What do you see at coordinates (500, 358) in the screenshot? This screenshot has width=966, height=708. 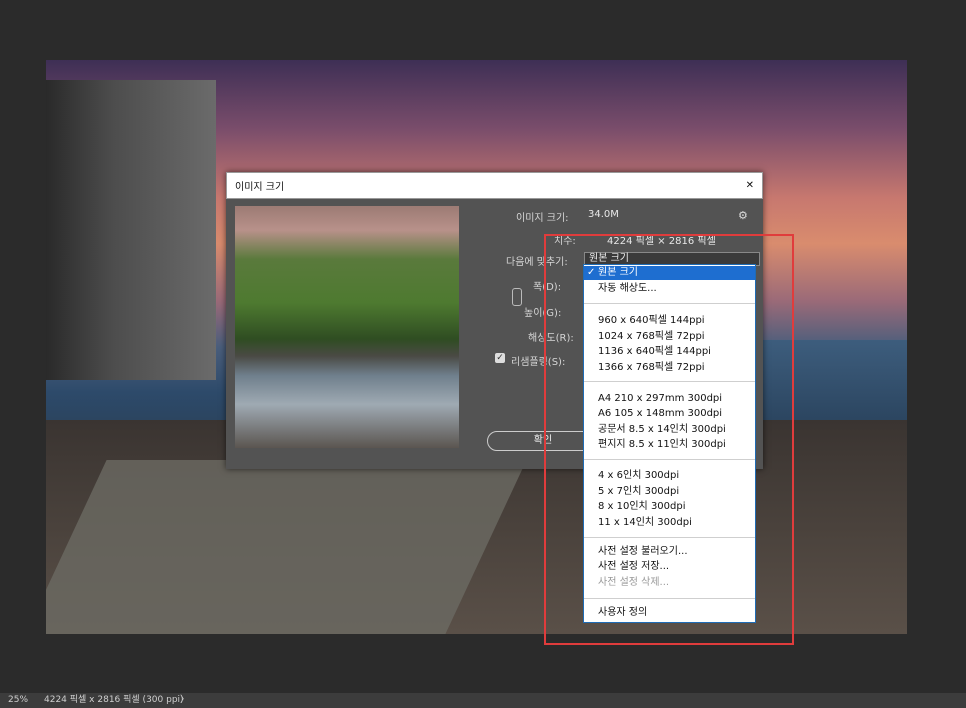 I see `resample-checkbox: ✓` at bounding box center [500, 358].